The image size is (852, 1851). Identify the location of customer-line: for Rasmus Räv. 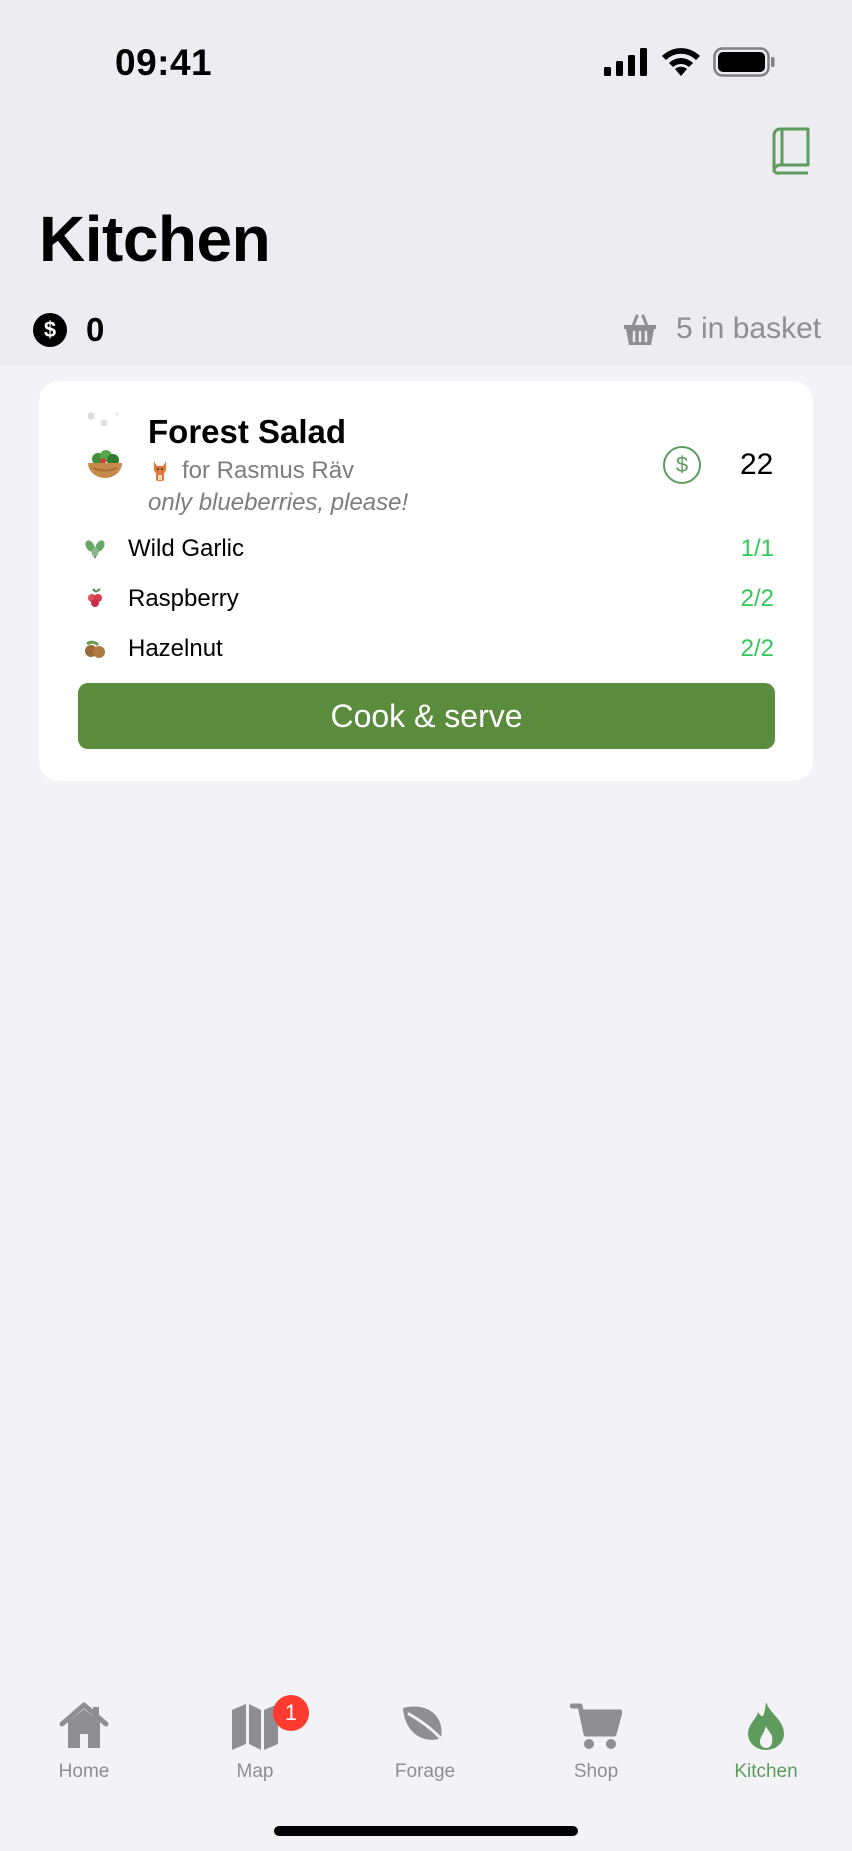
(268, 470).